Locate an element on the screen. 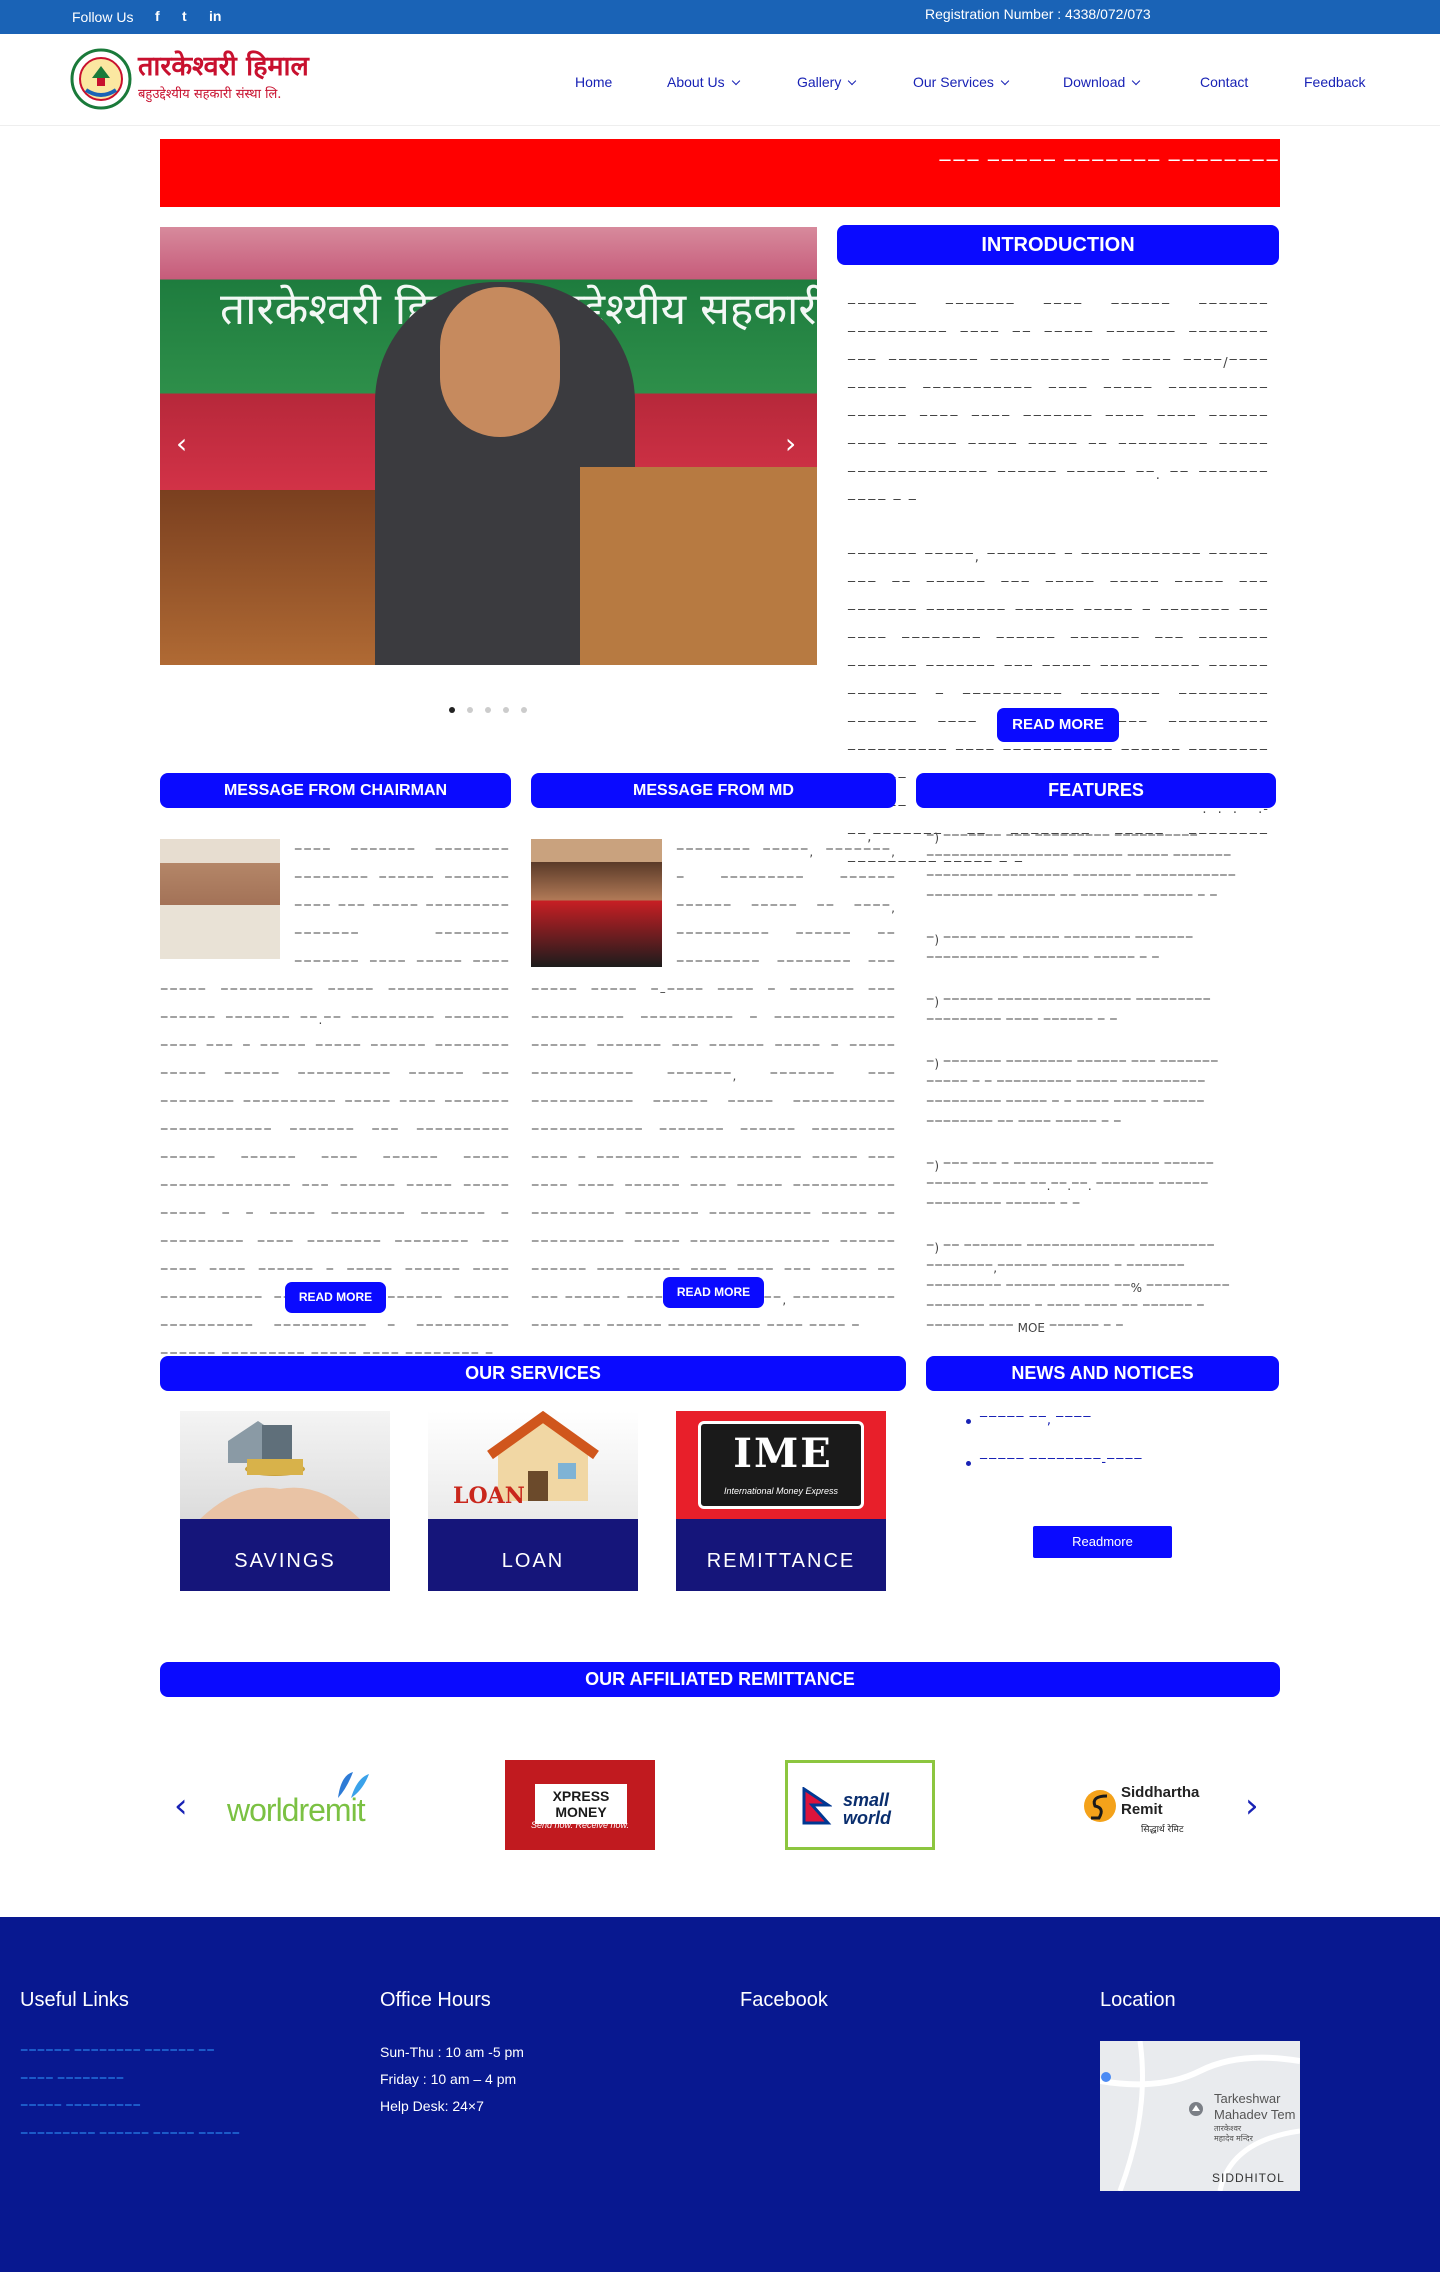  nav-download-label: Download is located at coordinates (1094, 82).